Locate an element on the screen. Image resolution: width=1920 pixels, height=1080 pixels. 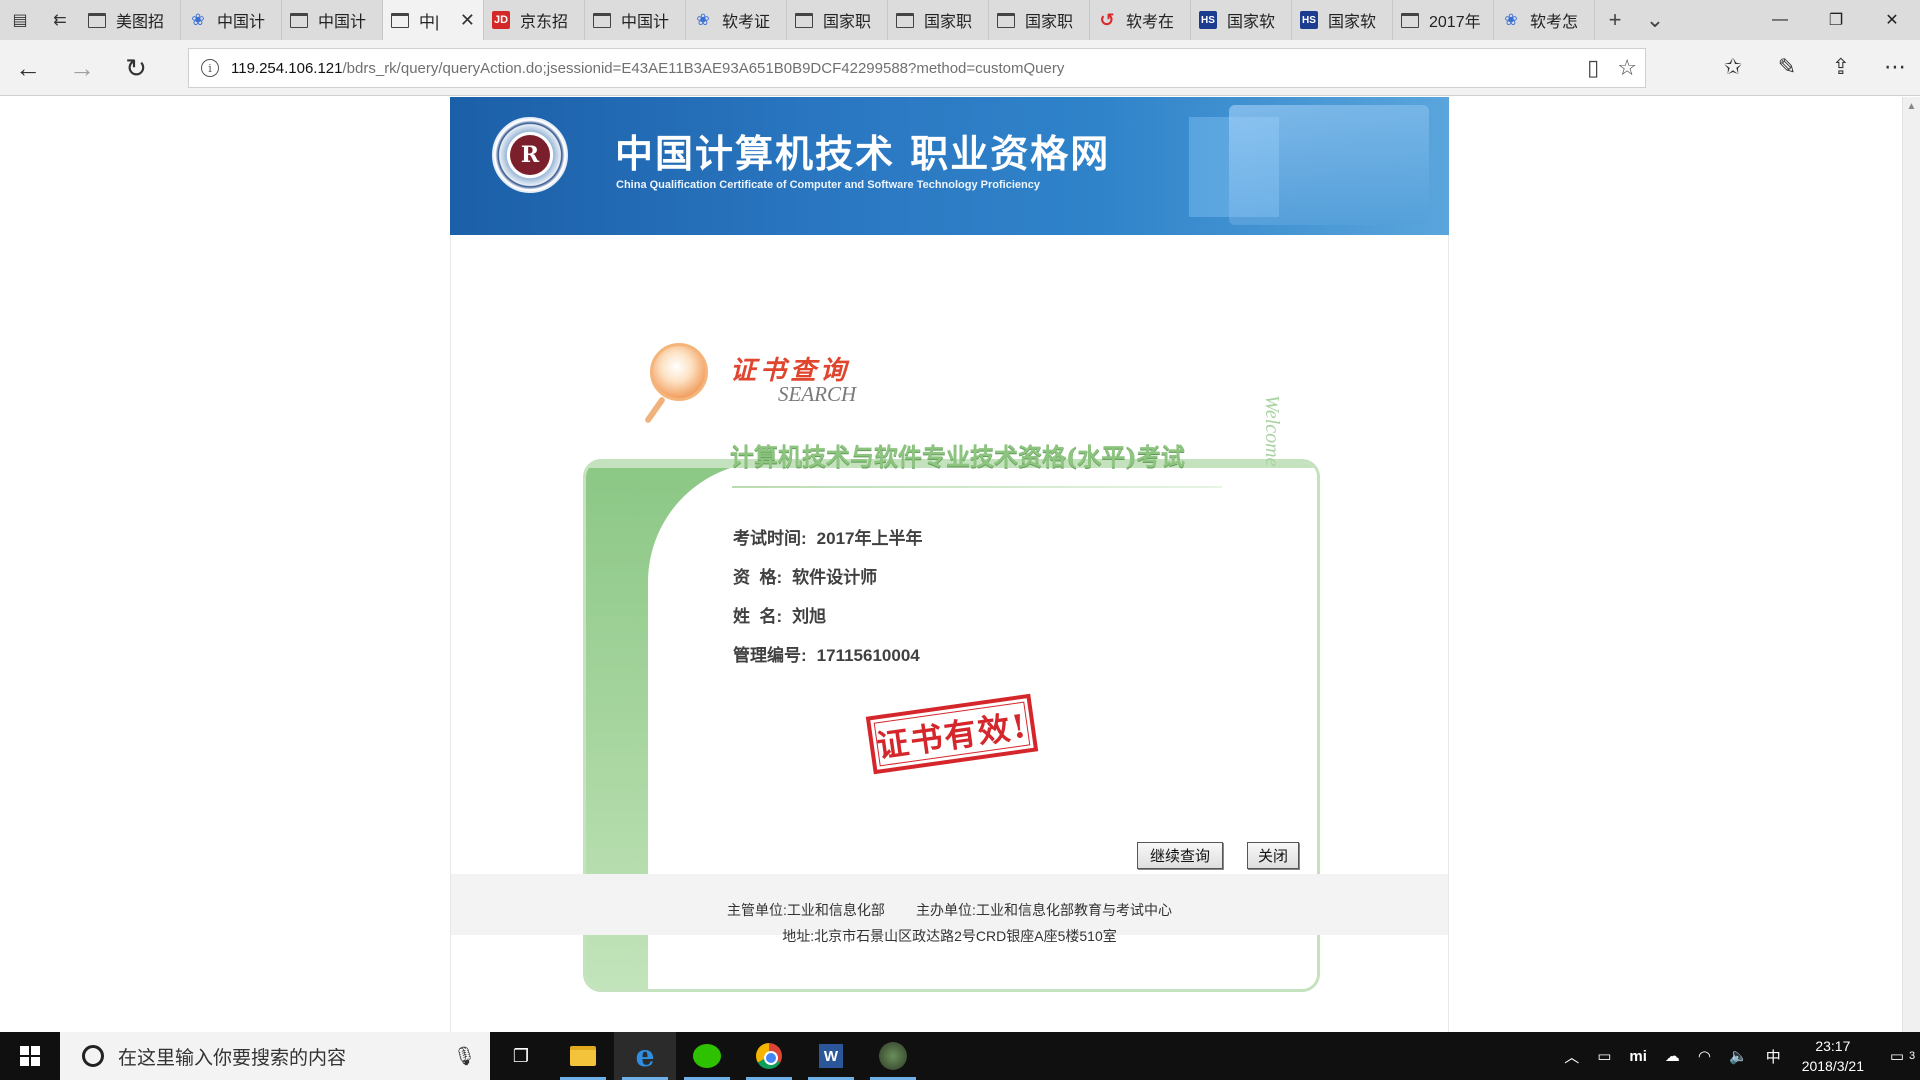
close-button: 关闭 is located at coordinates (1273, 855).